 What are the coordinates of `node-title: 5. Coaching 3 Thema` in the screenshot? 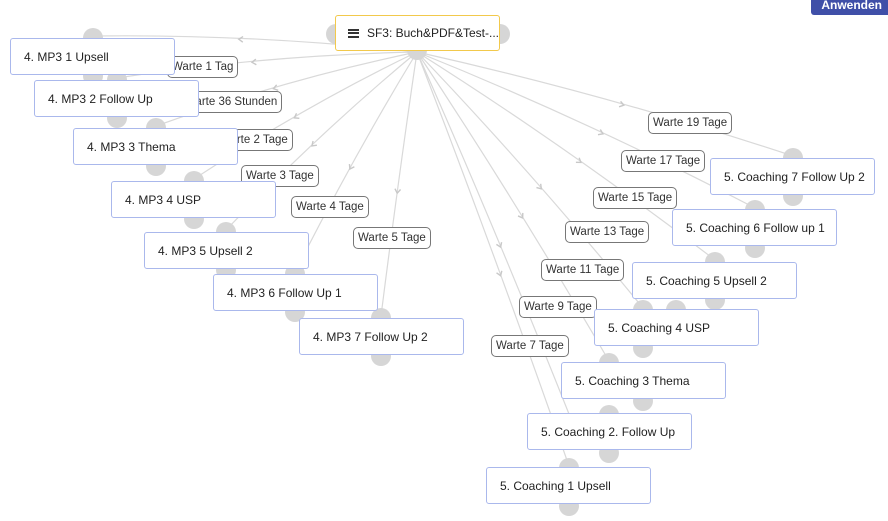 It's located at (632, 380).